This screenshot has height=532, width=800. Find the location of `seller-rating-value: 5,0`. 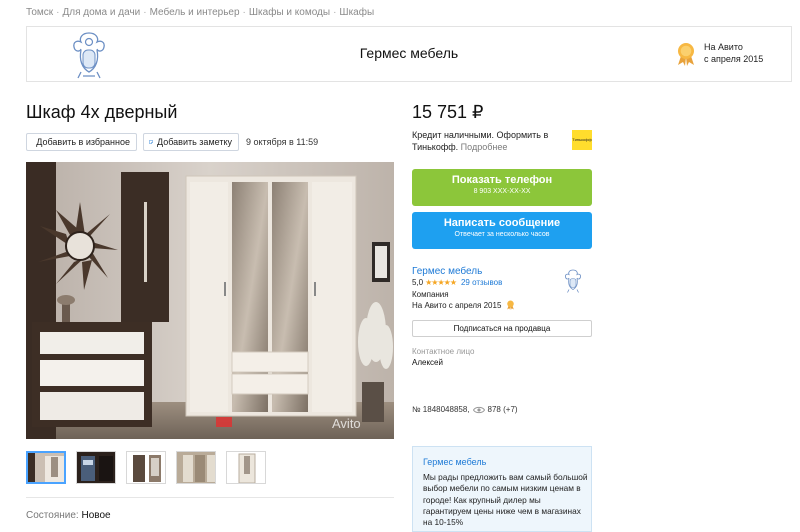

seller-rating-value: 5,0 is located at coordinates (418, 282).